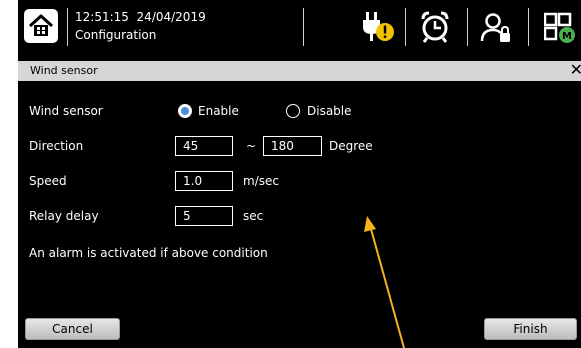  I want to click on dialog-title: Wind sensor, so click(64, 70).